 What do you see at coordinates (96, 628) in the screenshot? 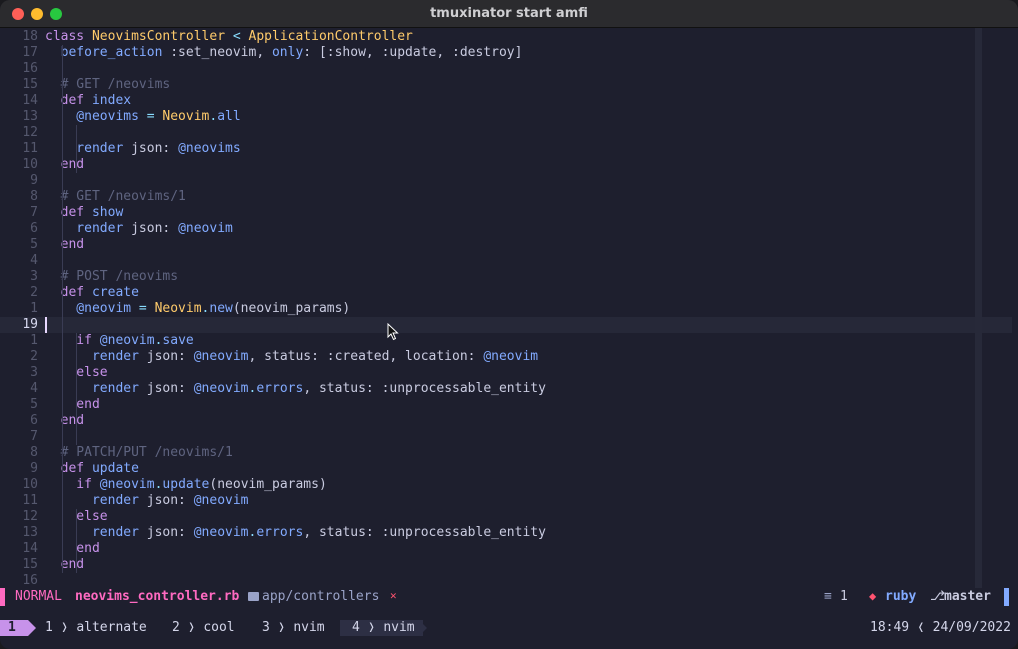
I see `tmux-window-1: 1 ❭ alternate` at bounding box center [96, 628].